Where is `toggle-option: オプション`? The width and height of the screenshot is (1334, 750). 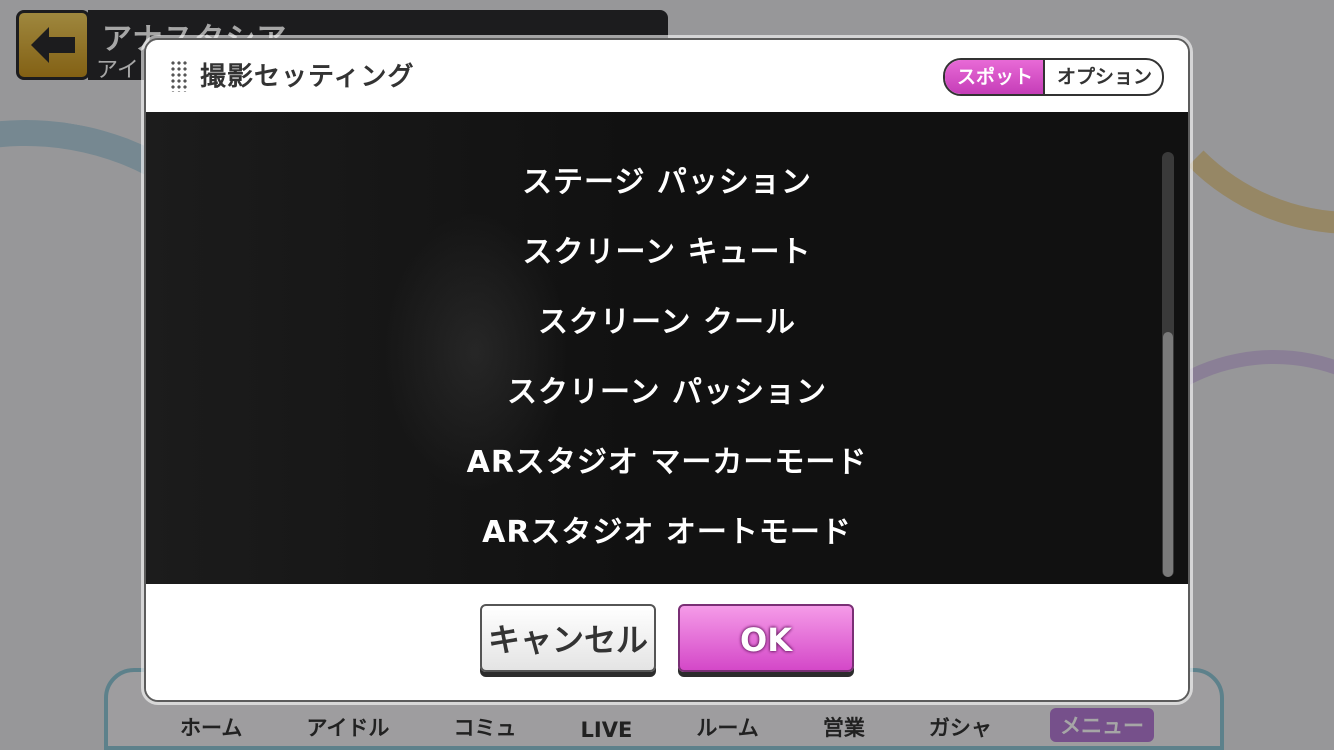 toggle-option: オプション is located at coordinates (1103, 77).